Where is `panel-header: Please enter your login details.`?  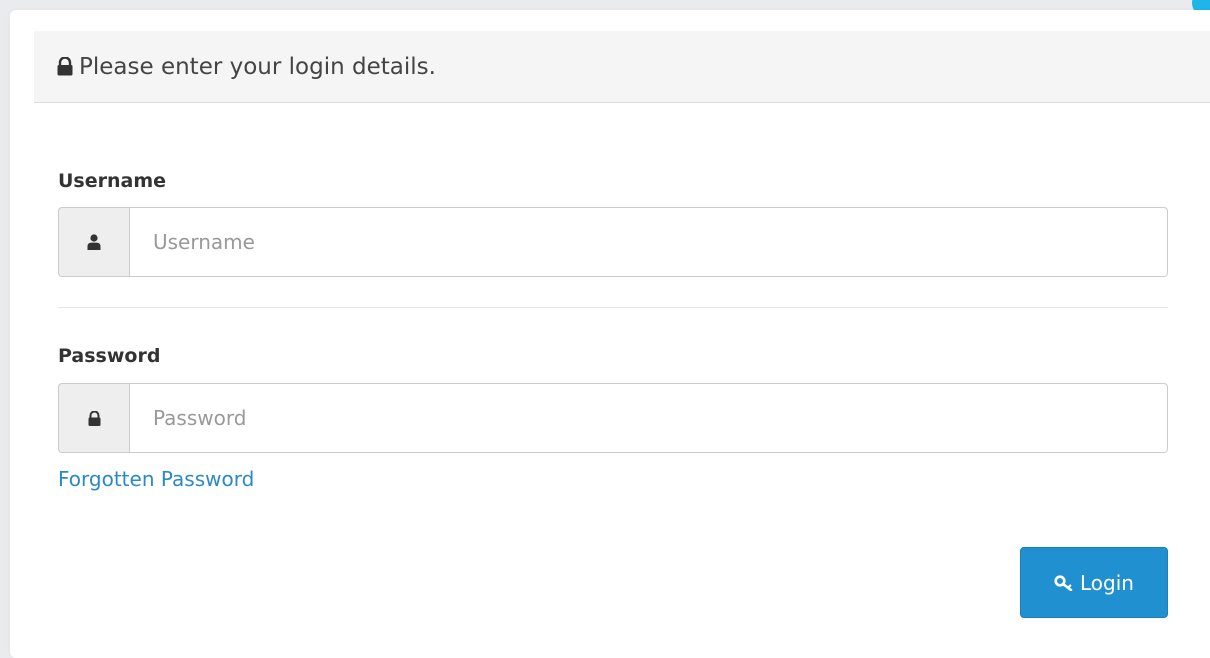 panel-header: Please enter your login details. is located at coordinates (622, 67).